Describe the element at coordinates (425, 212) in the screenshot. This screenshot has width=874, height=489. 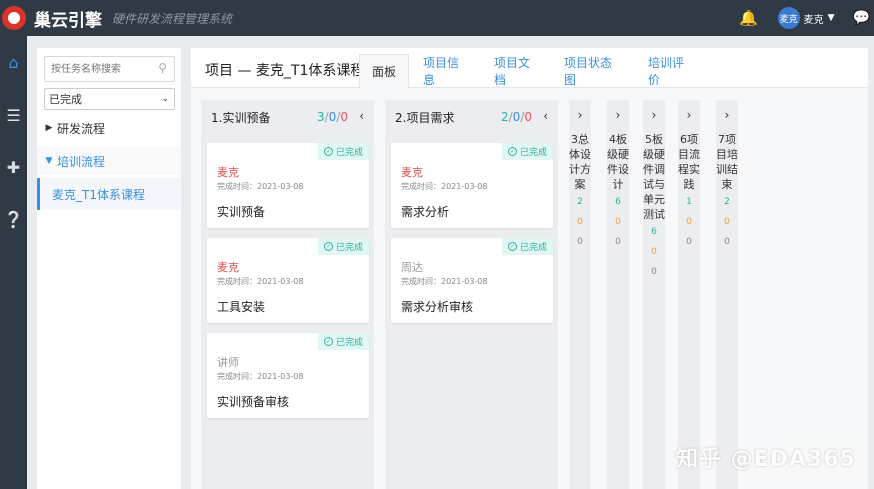
I see `task-title: 需求分析` at that location.